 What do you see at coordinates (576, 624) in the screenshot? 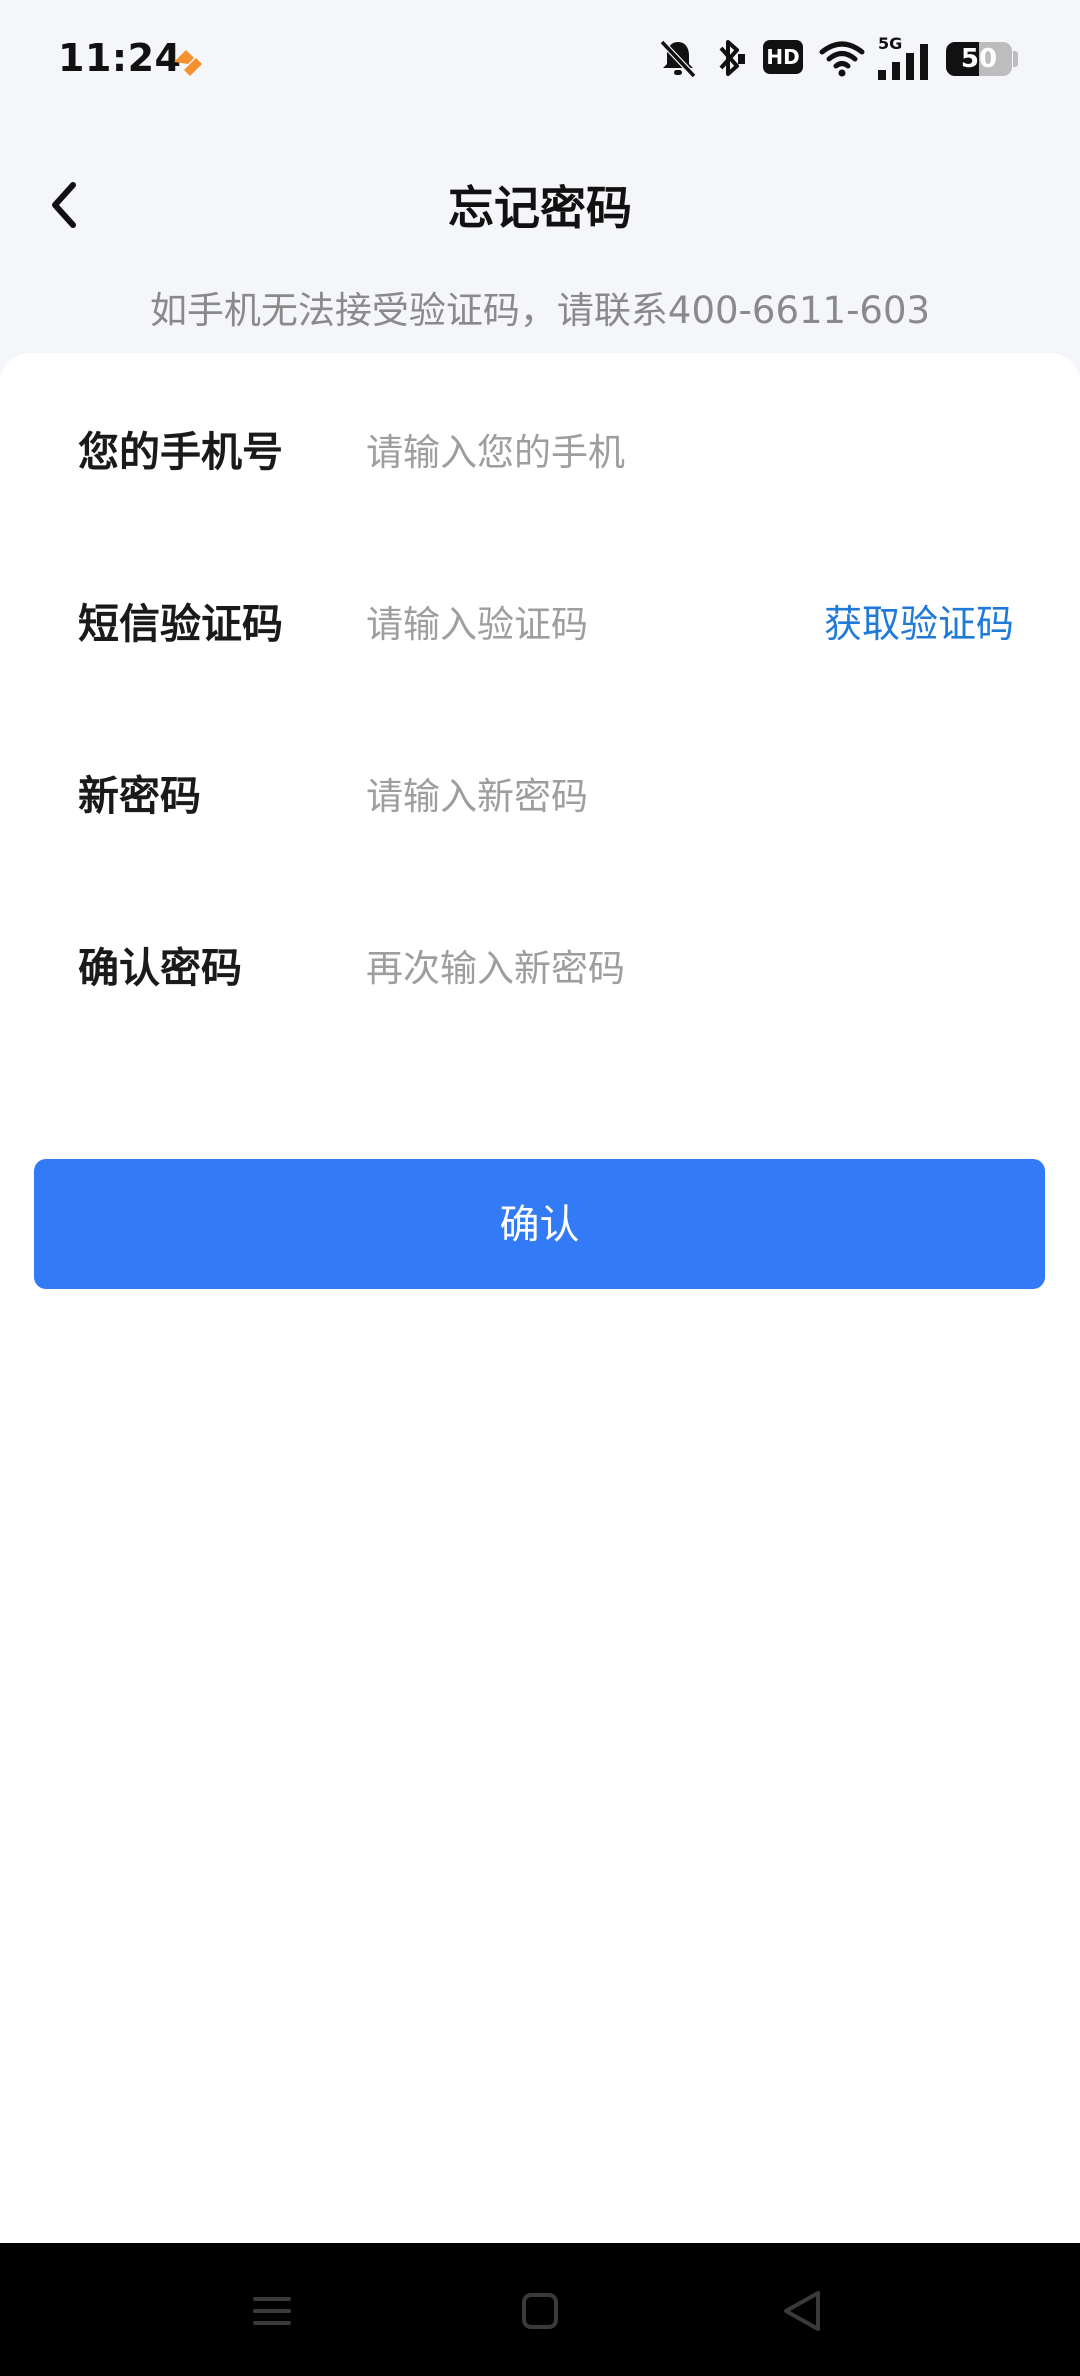
I see `sms-code-input` at bounding box center [576, 624].